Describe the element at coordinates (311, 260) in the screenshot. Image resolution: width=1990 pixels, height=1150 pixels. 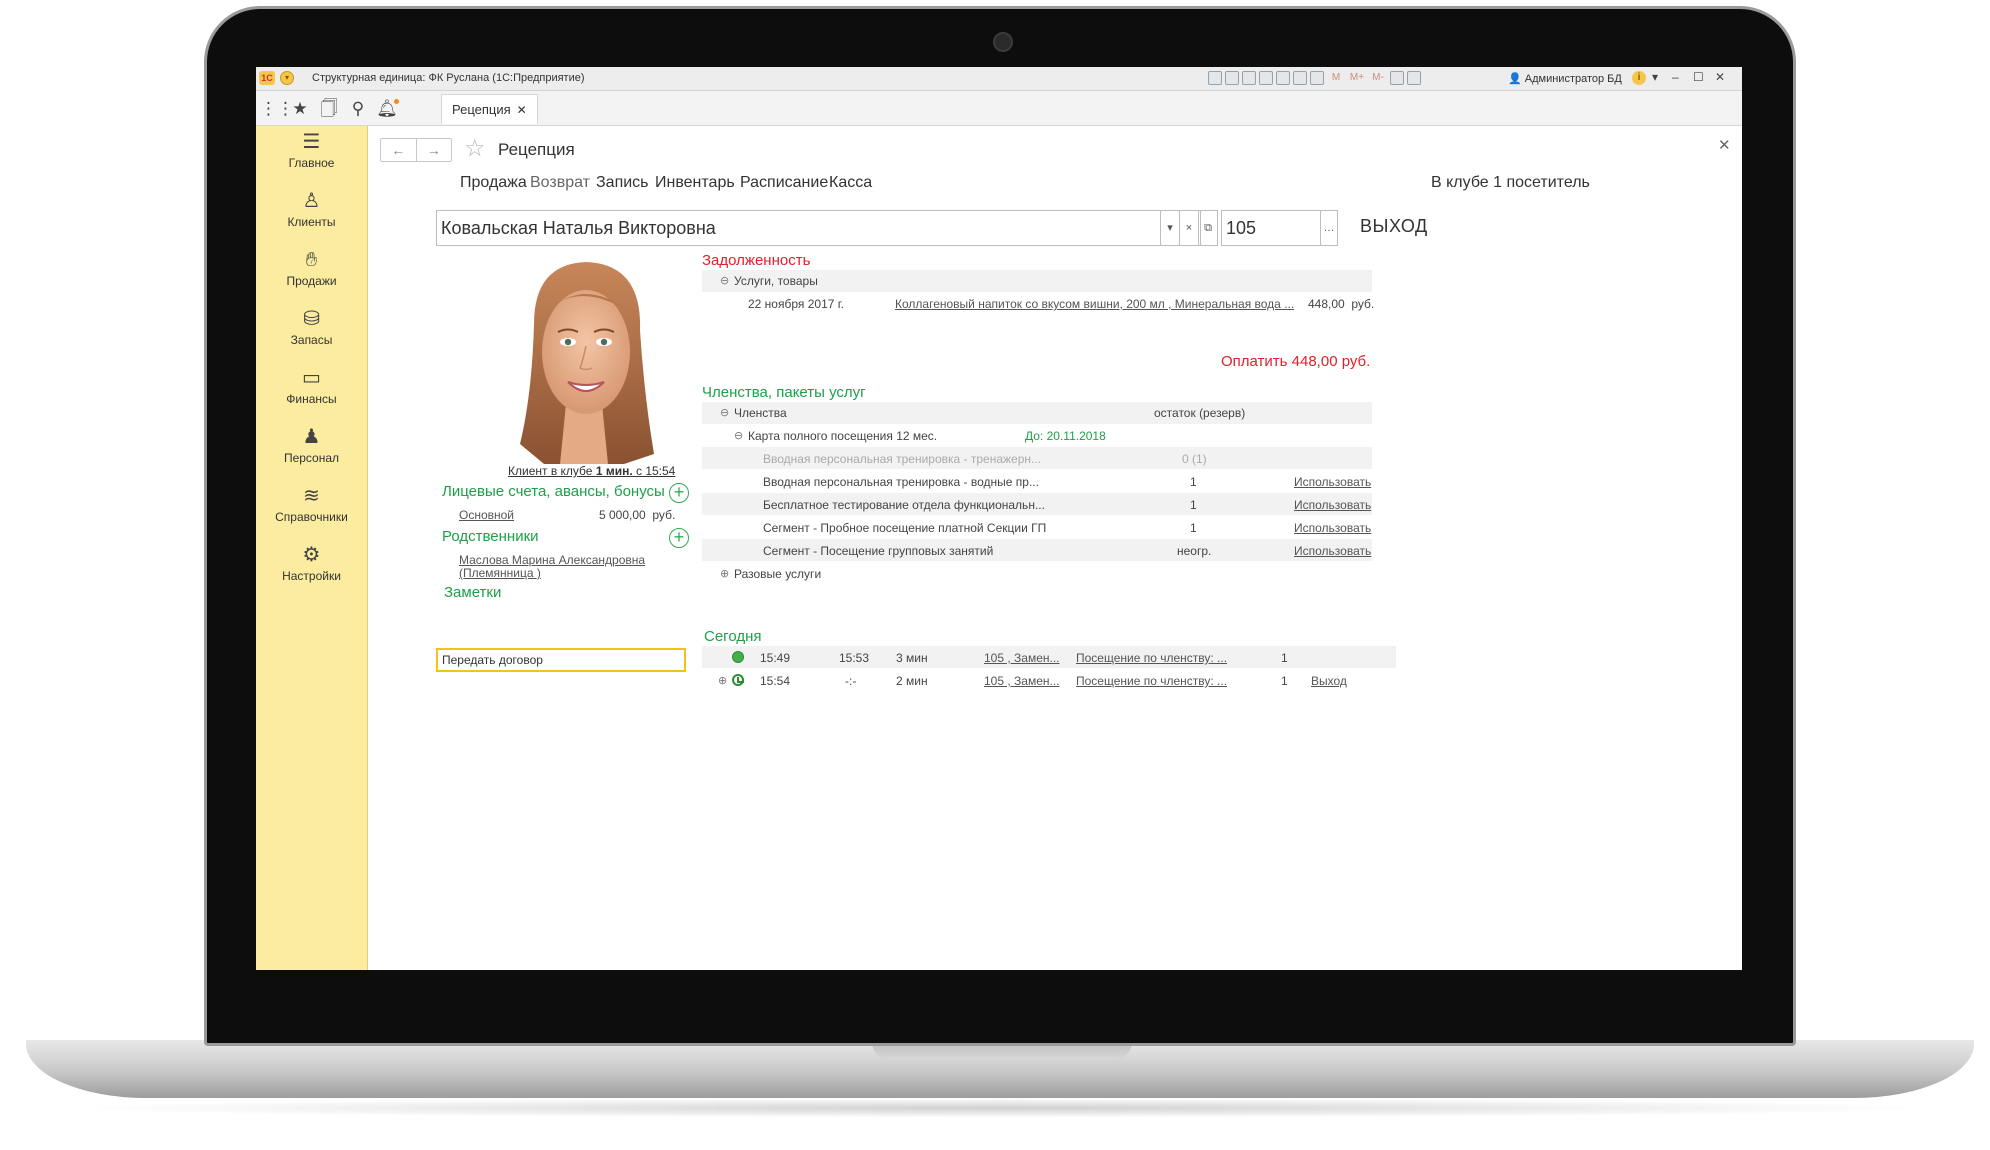
I see `sales-icon: ✋︎` at that location.